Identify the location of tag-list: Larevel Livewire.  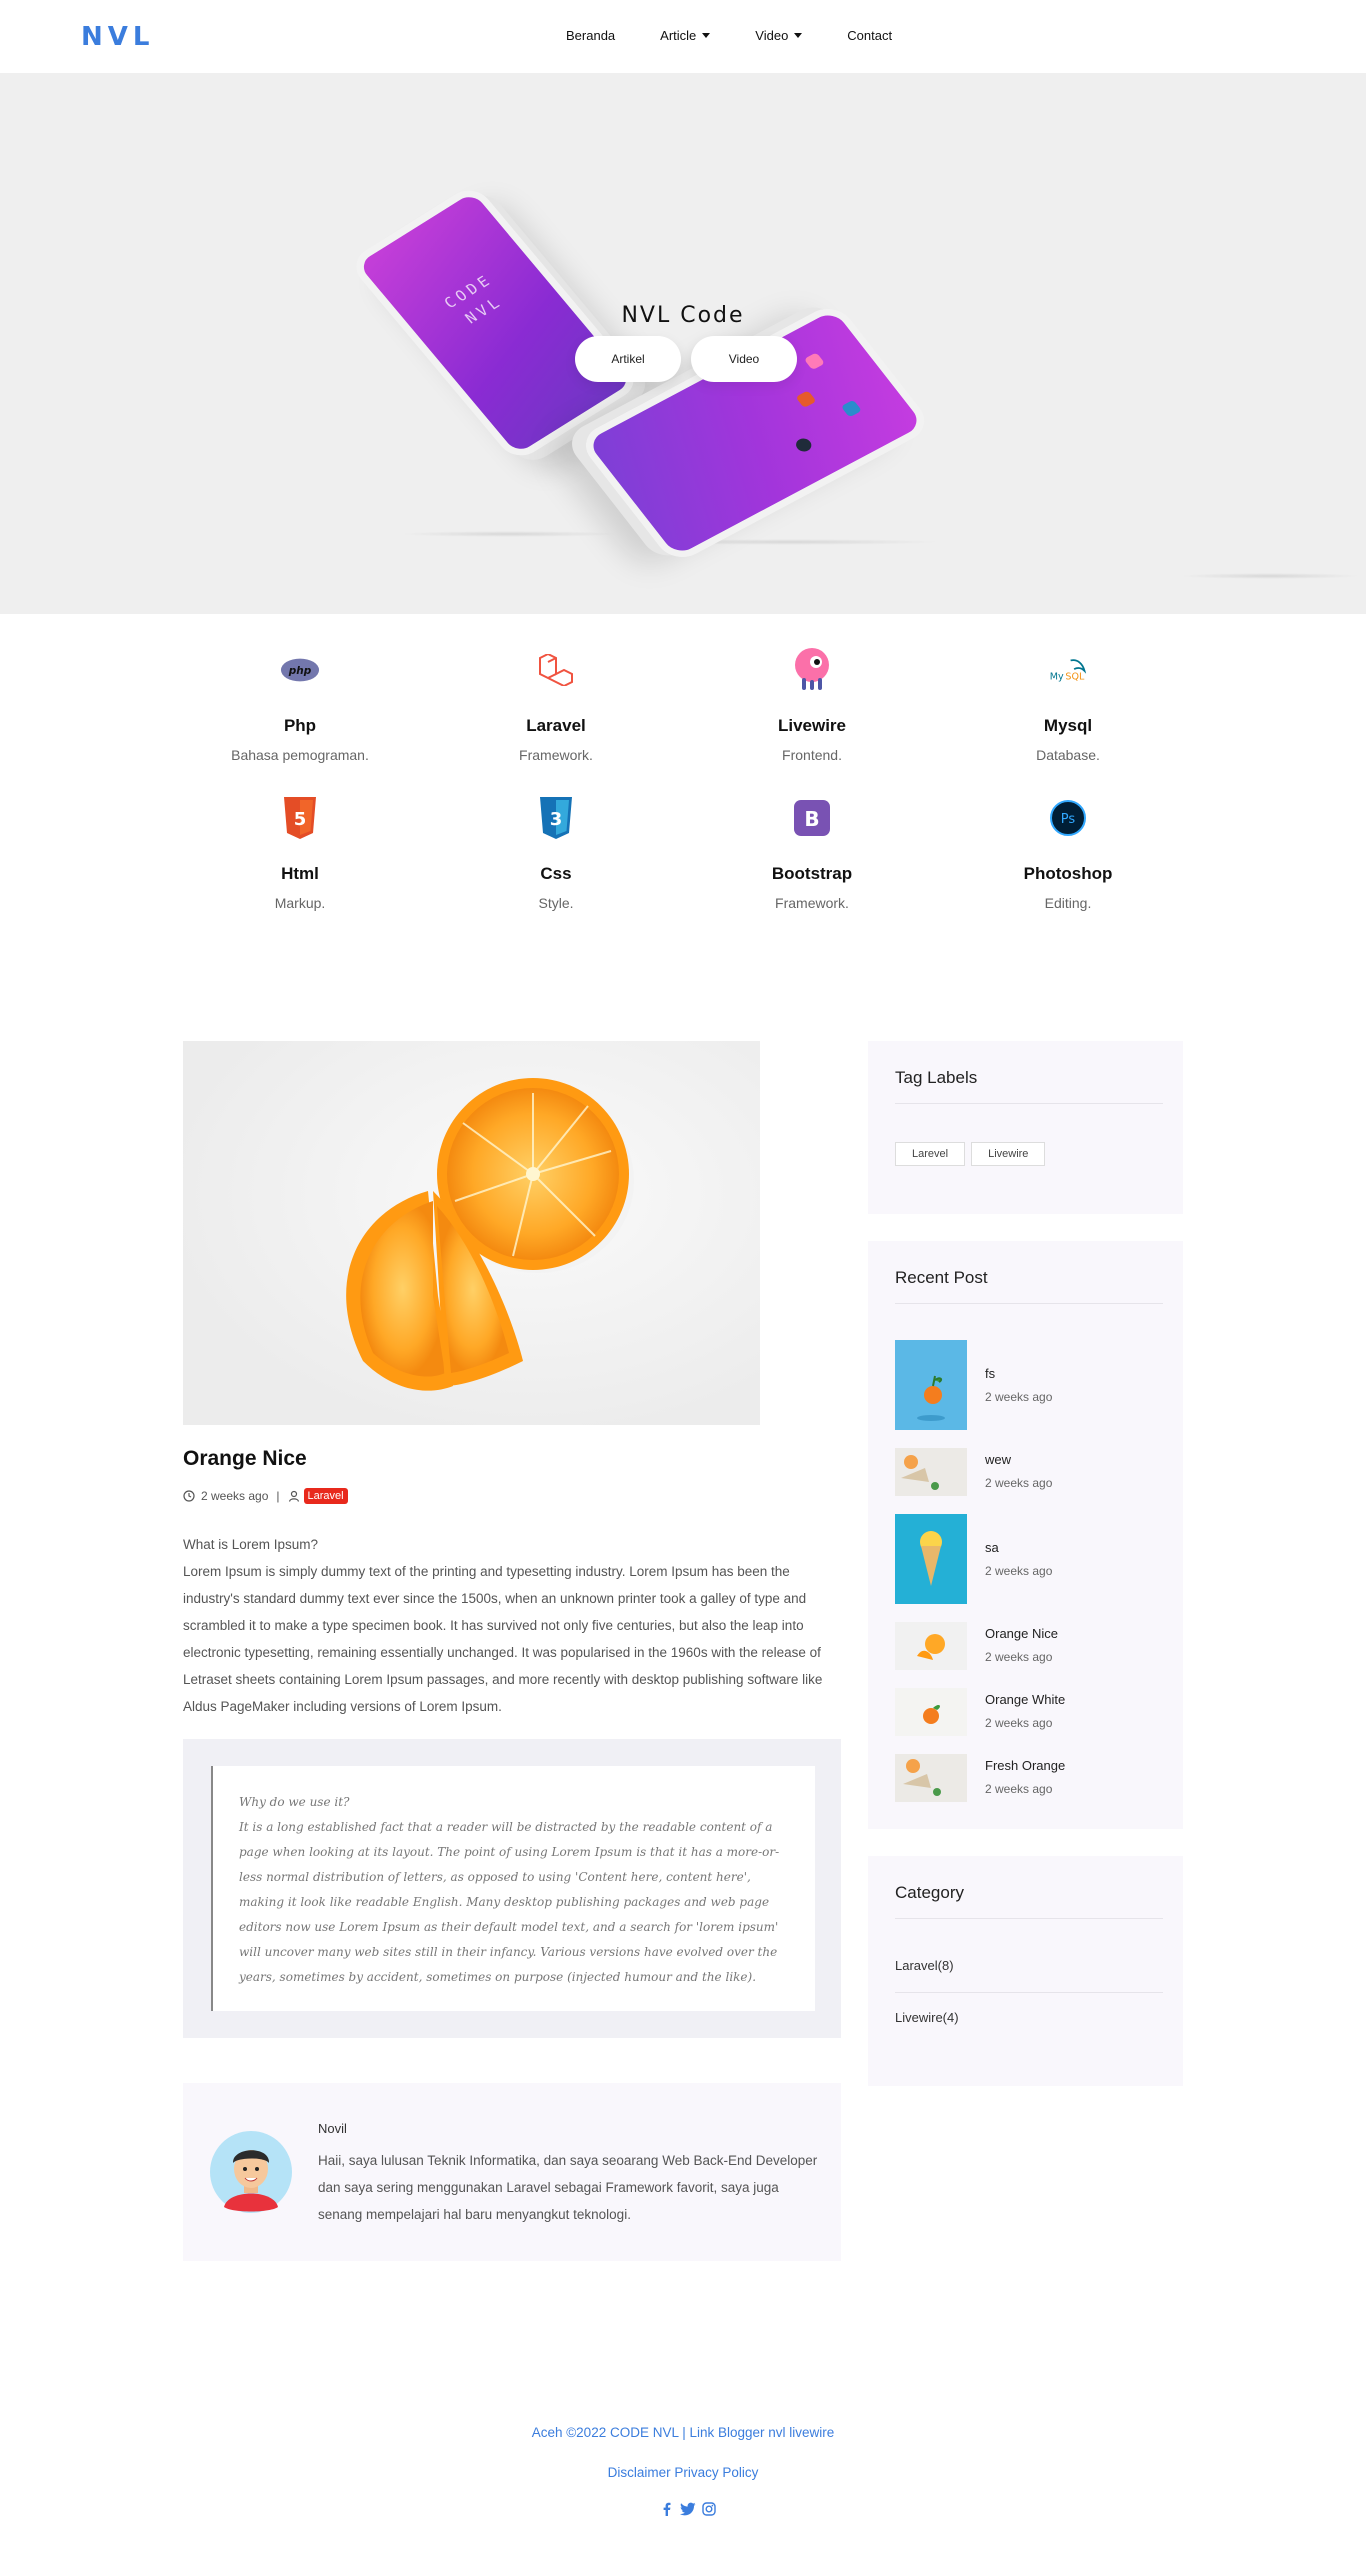
(973, 1154).